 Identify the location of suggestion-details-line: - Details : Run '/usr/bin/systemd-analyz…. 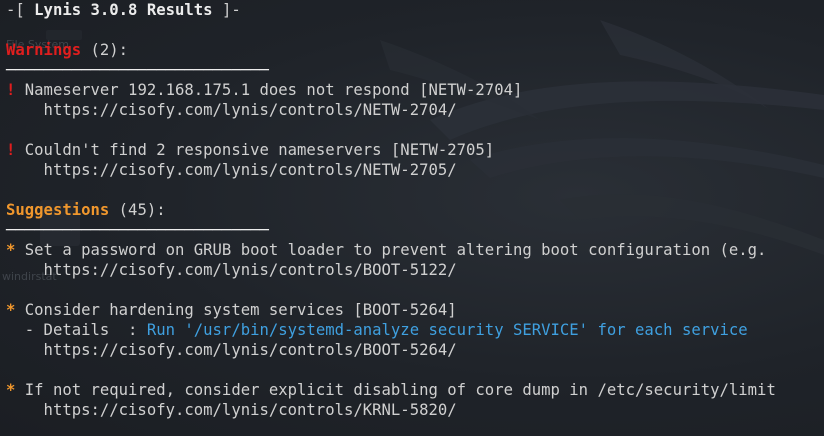
(391, 330).